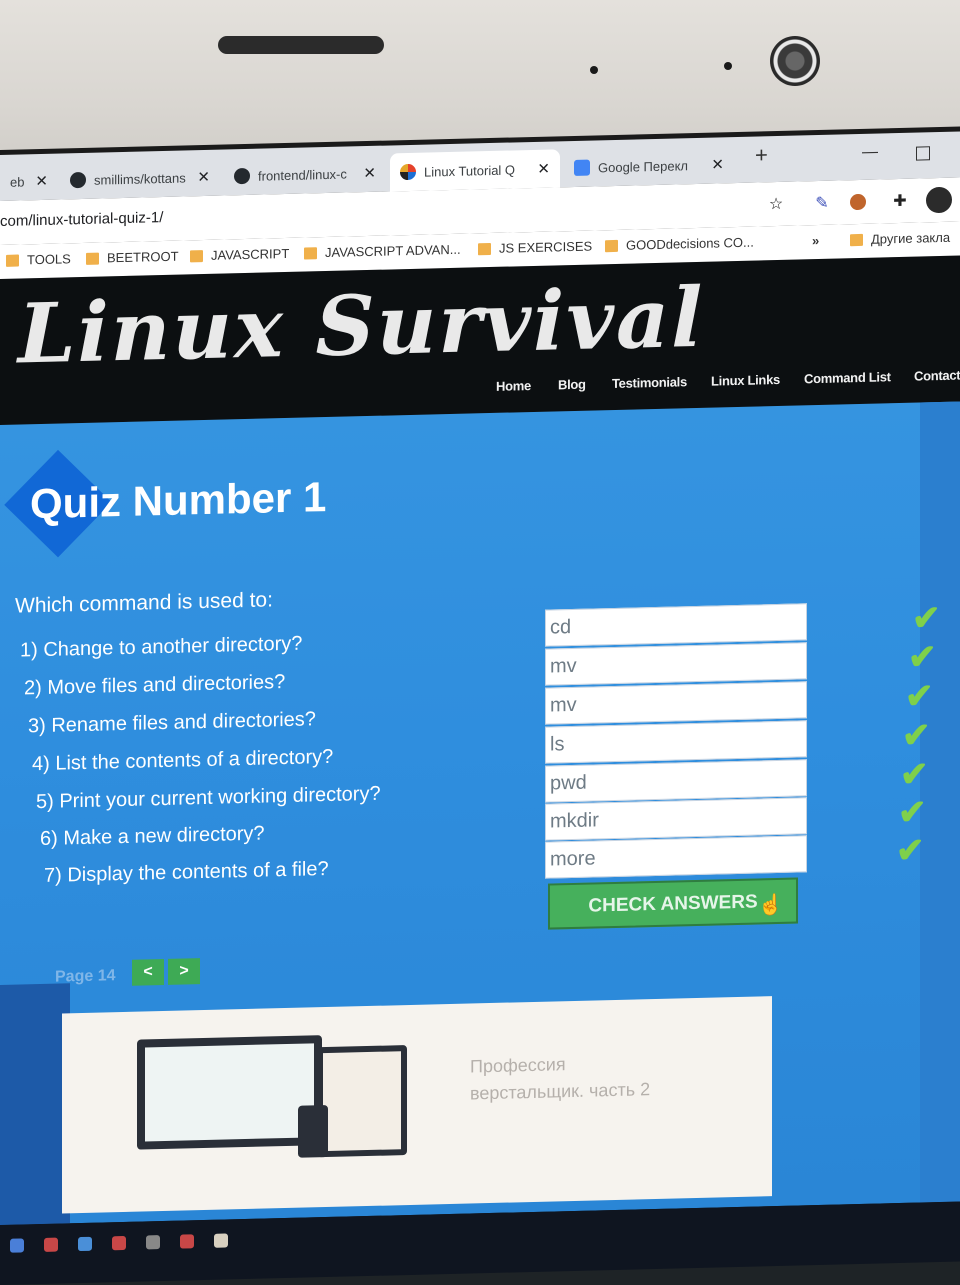 The height and width of the screenshot is (1285, 960). Describe the element at coordinates (560, 1078) in the screenshot. I see `ad-text: Профессия верстальщик. часть 2` at that location.